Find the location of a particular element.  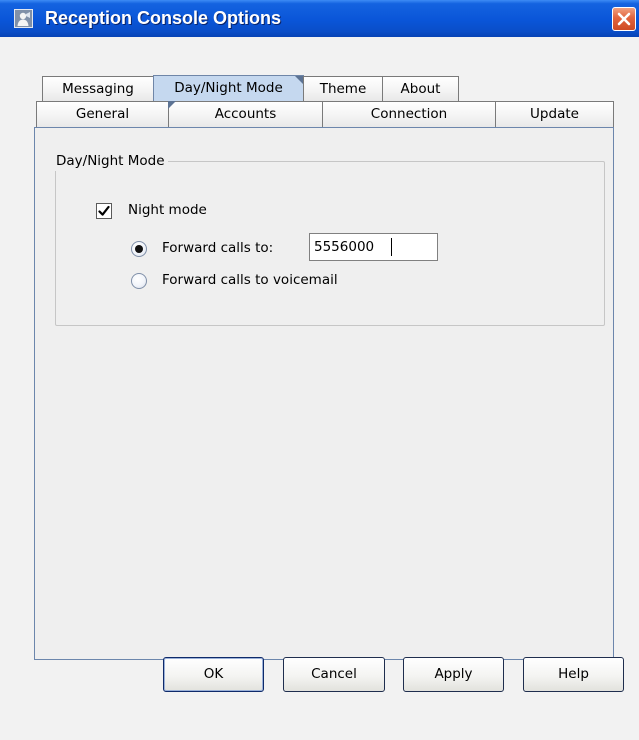

close-icon is located at coordinates (624, 19).